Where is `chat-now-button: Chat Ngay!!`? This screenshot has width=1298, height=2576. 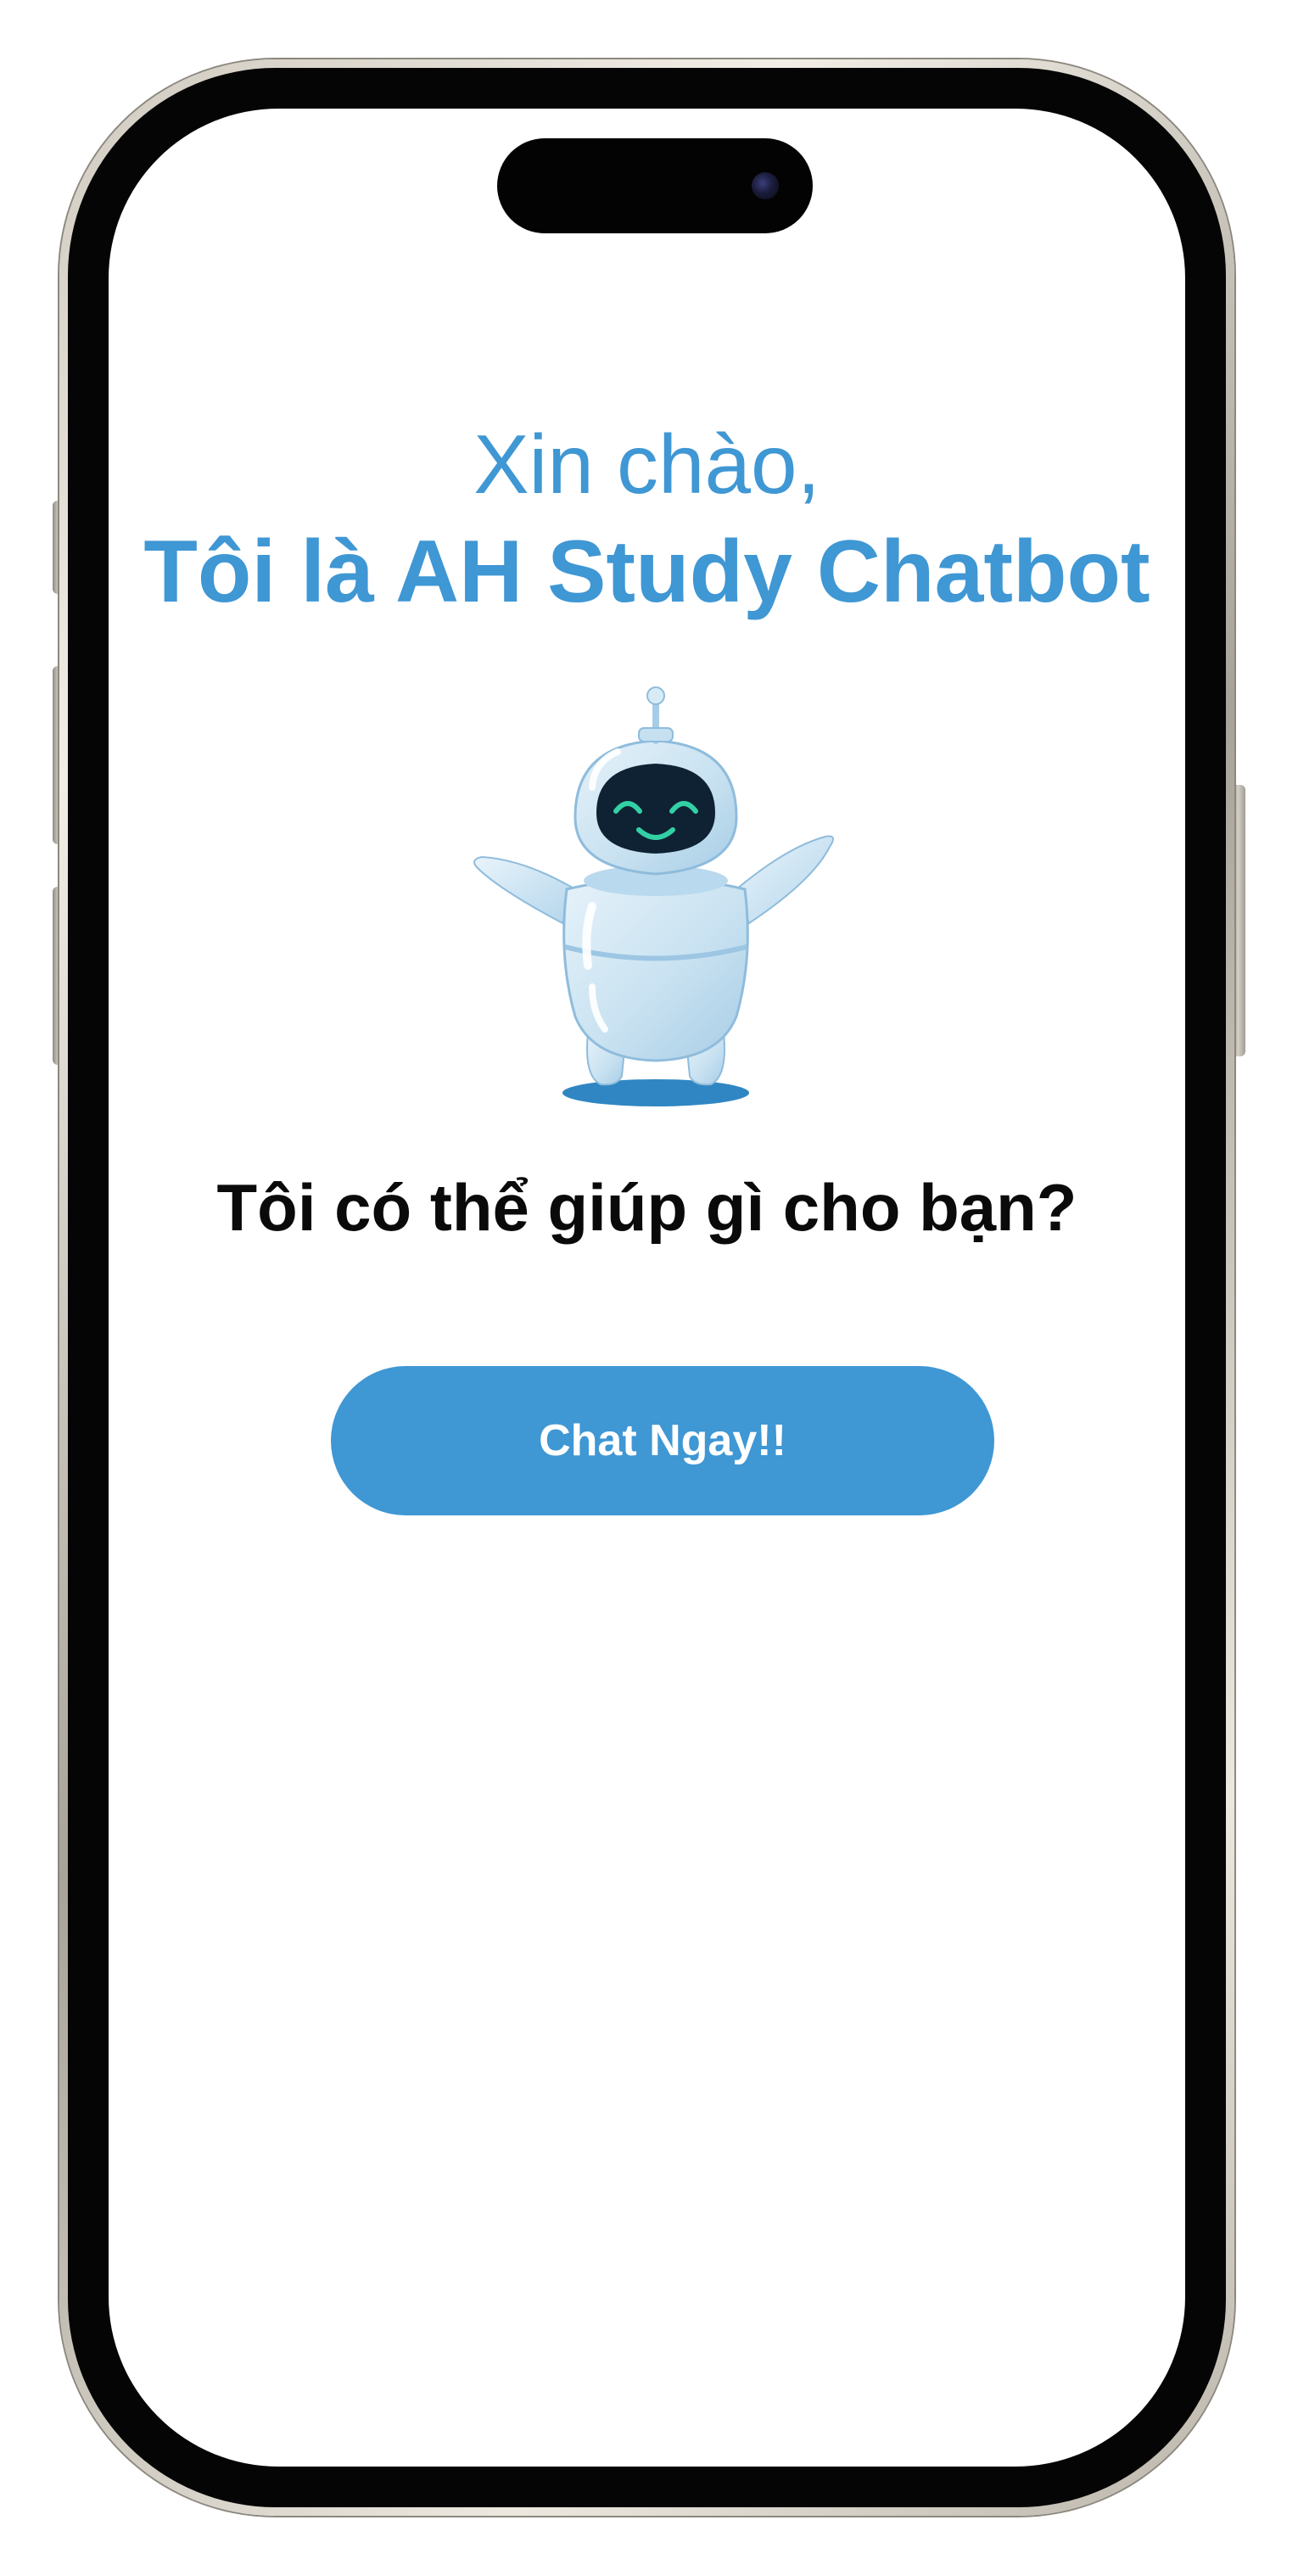
chat-now-button: Chat Ngay!! is located at coordinates (662, 1440).